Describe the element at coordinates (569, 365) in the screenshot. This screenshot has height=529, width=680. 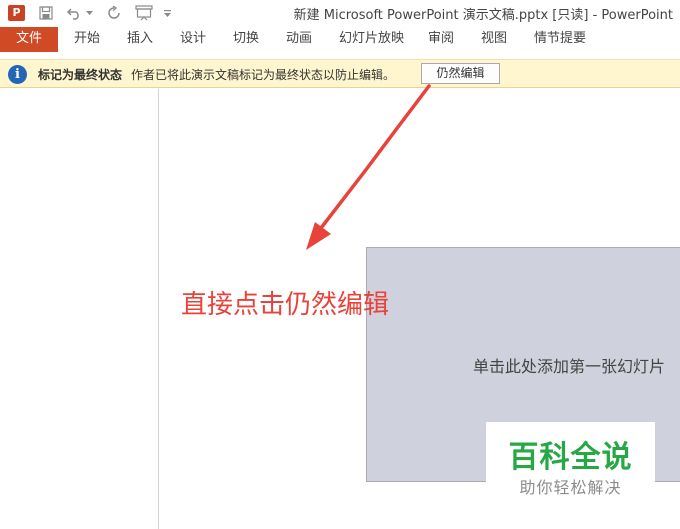
I see `slide-title-placeholder: 单击此处添加第一张幻灯片` at that location.